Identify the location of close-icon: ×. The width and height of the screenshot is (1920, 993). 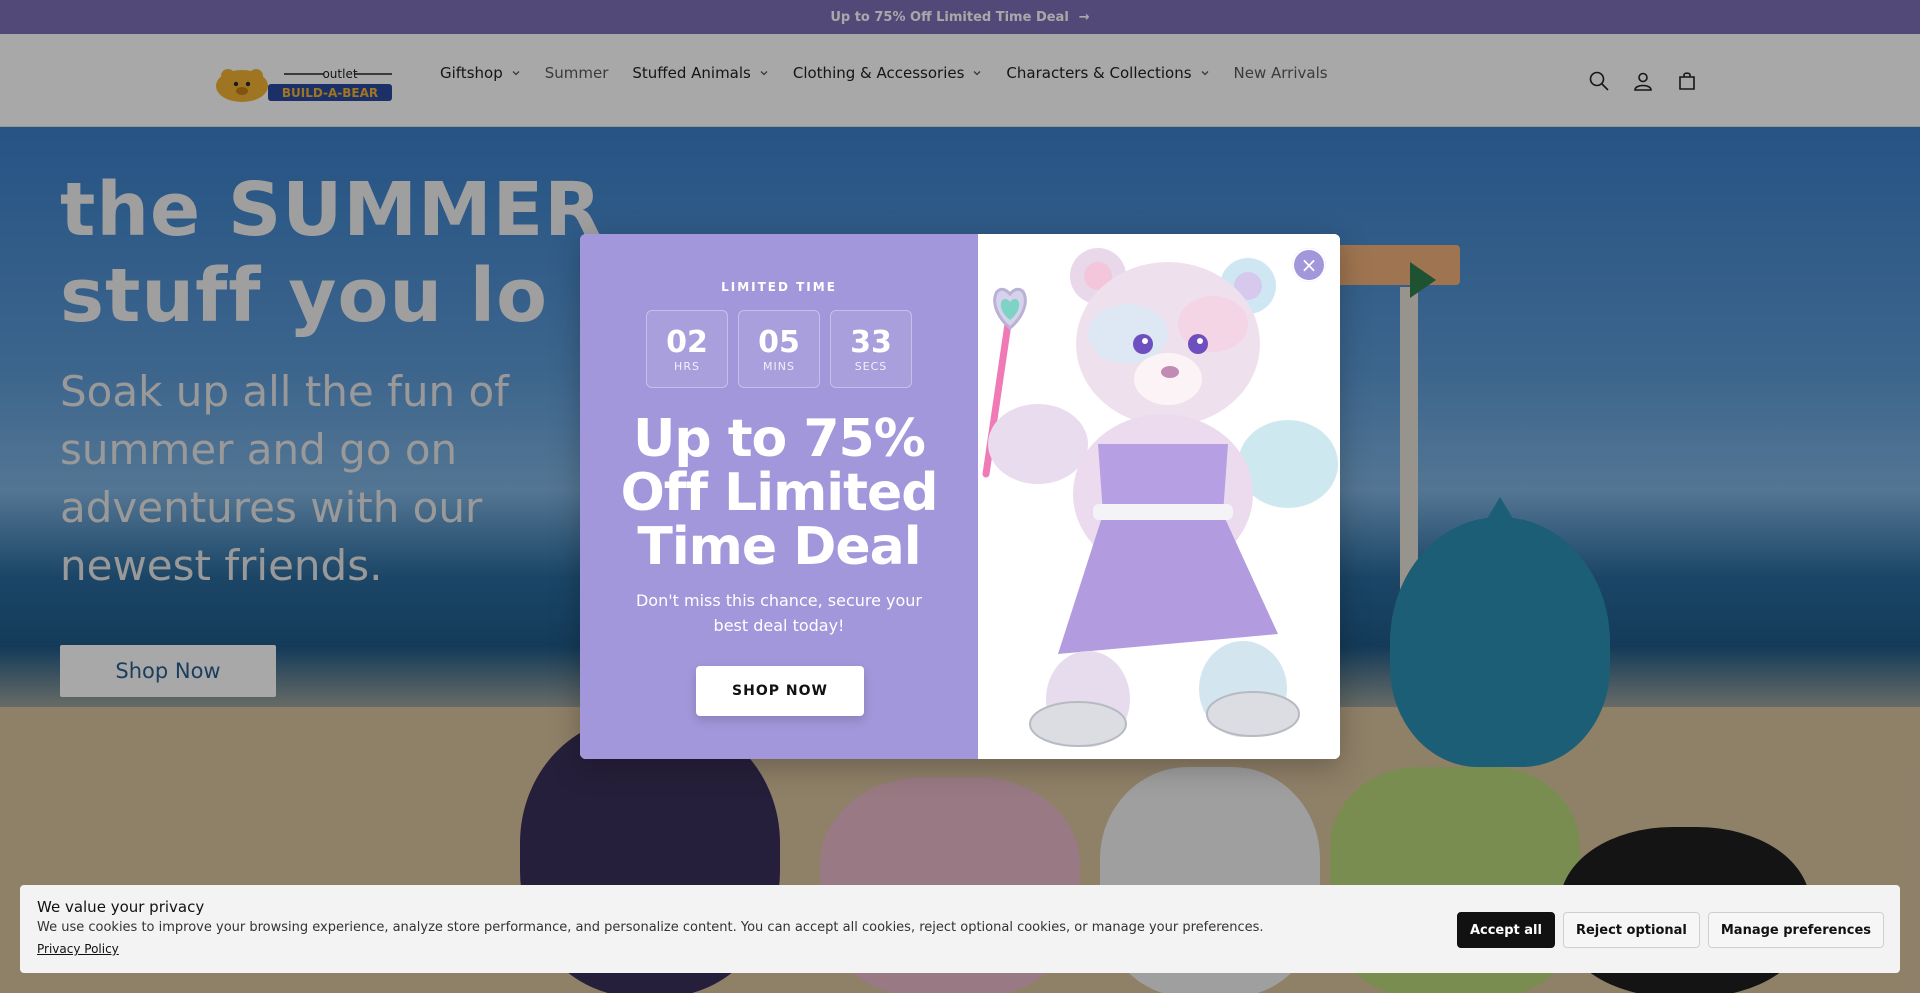
(1309, 265).